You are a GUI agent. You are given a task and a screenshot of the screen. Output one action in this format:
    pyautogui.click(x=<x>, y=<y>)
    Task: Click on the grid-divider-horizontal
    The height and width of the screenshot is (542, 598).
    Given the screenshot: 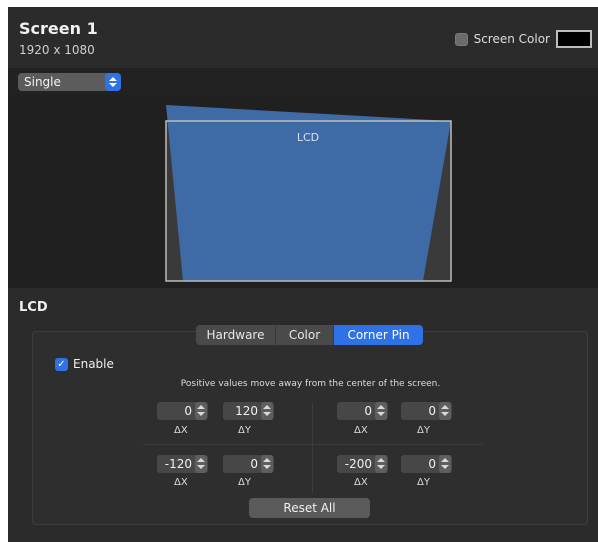 What is the action you would take?
    pyautogui.click(x=313, y=444)
    